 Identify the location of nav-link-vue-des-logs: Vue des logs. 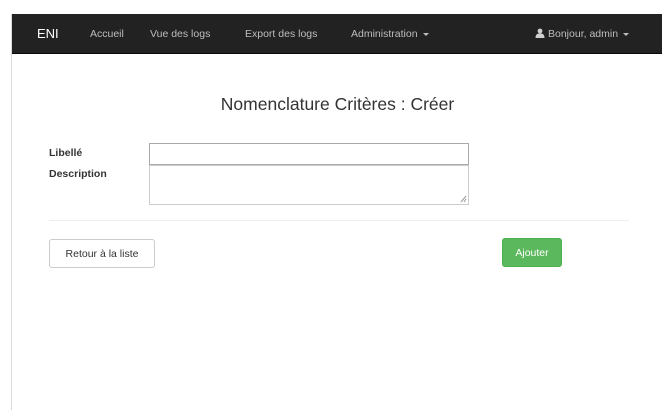
(180, 34).